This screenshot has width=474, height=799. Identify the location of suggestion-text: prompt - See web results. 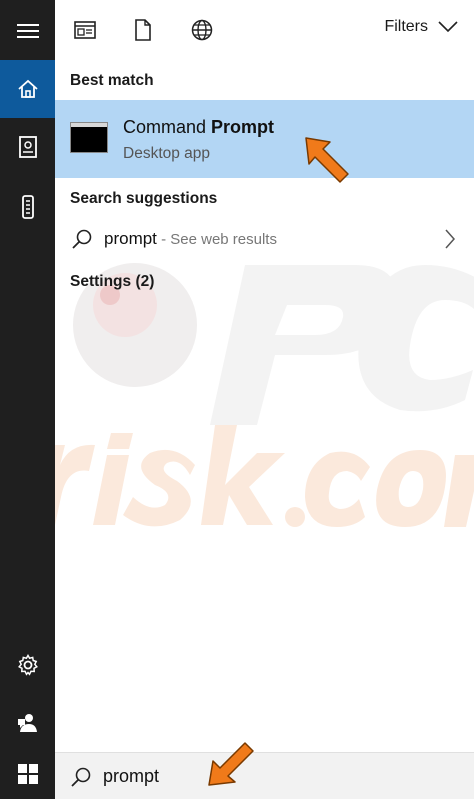
(190, 238).